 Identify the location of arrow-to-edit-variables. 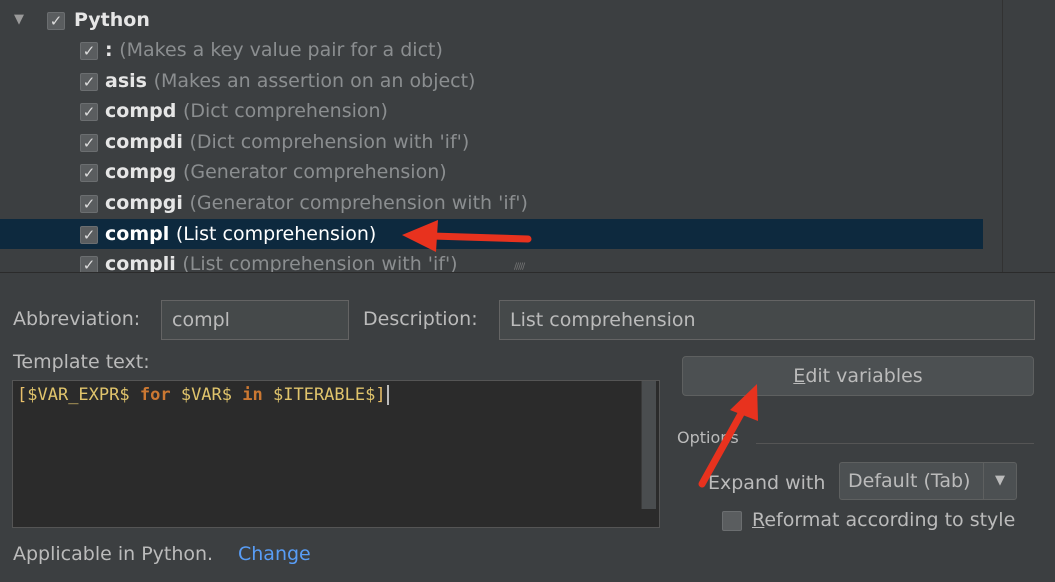
(728, 436).